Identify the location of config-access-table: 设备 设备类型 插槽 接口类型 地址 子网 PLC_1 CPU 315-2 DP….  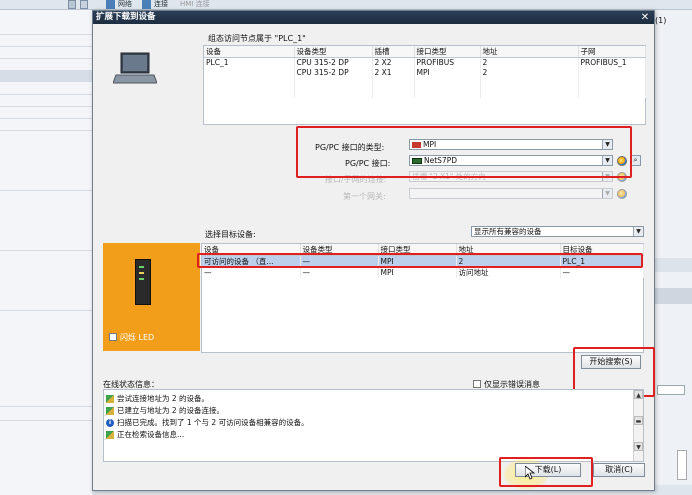
(424, 85).